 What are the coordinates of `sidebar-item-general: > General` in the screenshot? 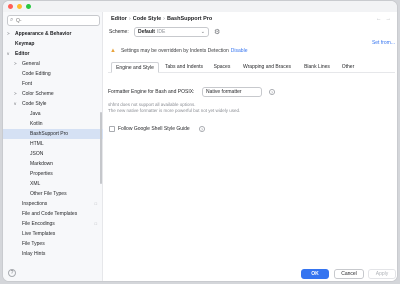 It's located at (53, 64).